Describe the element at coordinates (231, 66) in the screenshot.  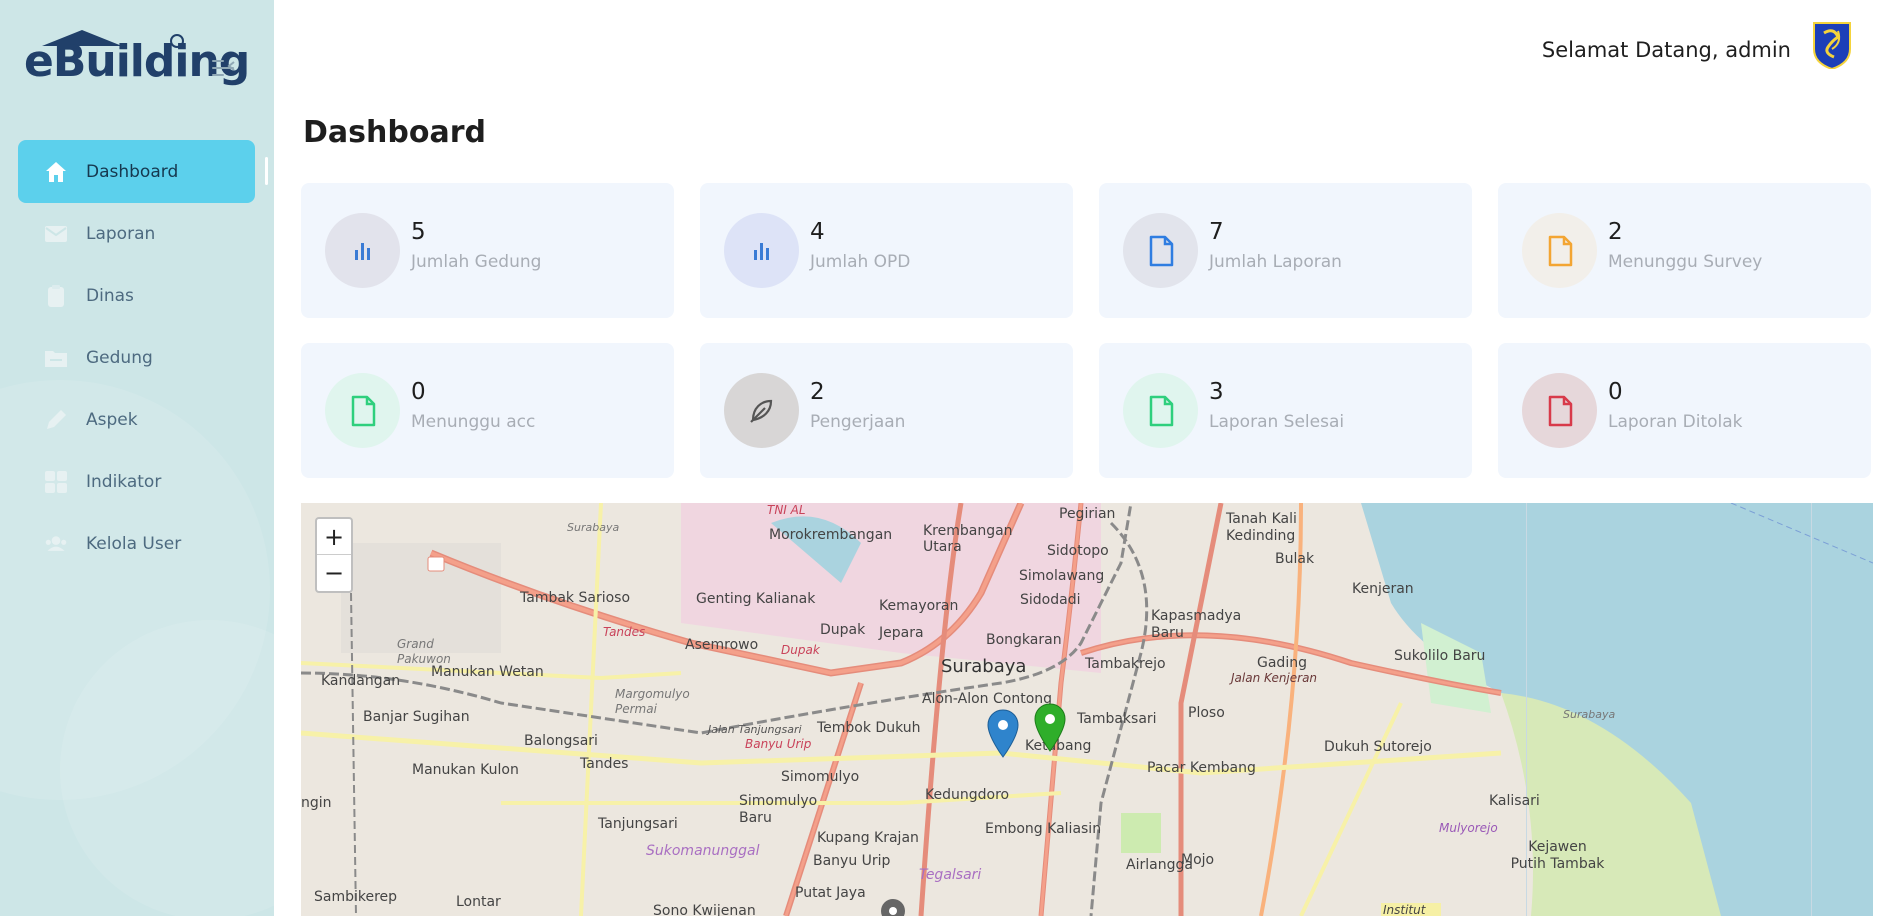
I see `collapse-icon` at that location.